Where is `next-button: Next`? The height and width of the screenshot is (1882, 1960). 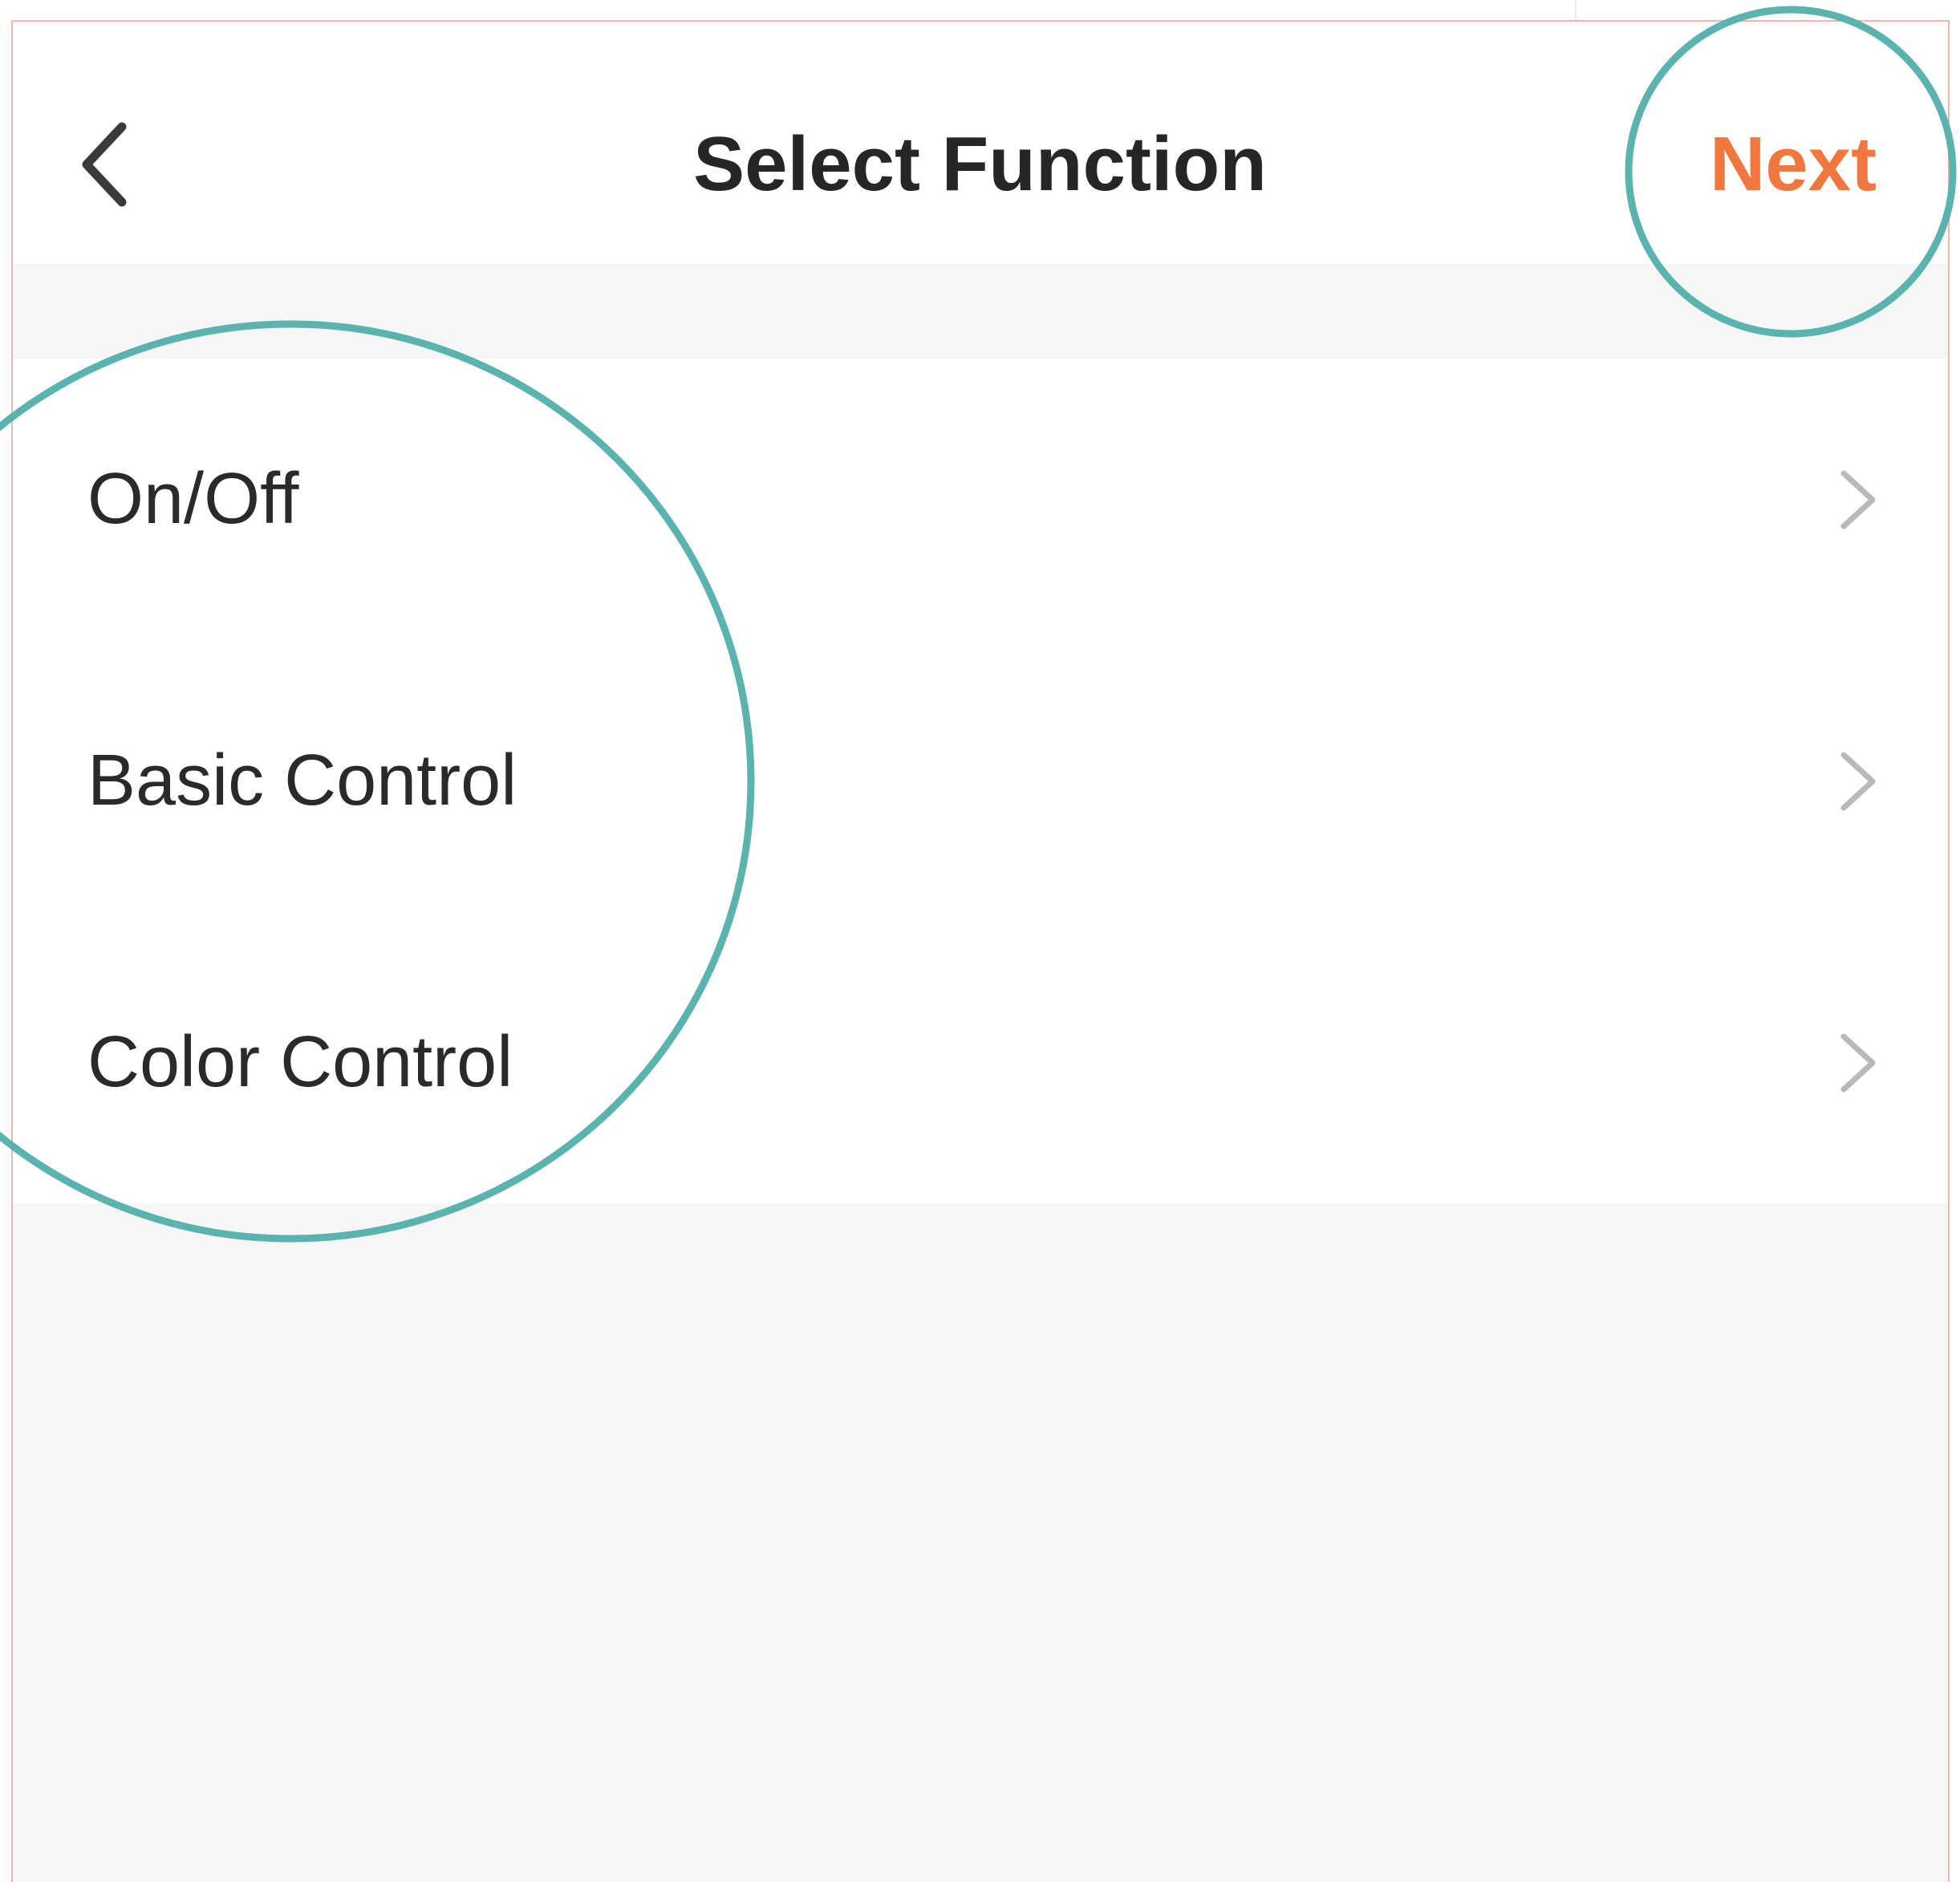 next-button: Next is located at coordinates (1793, 164).